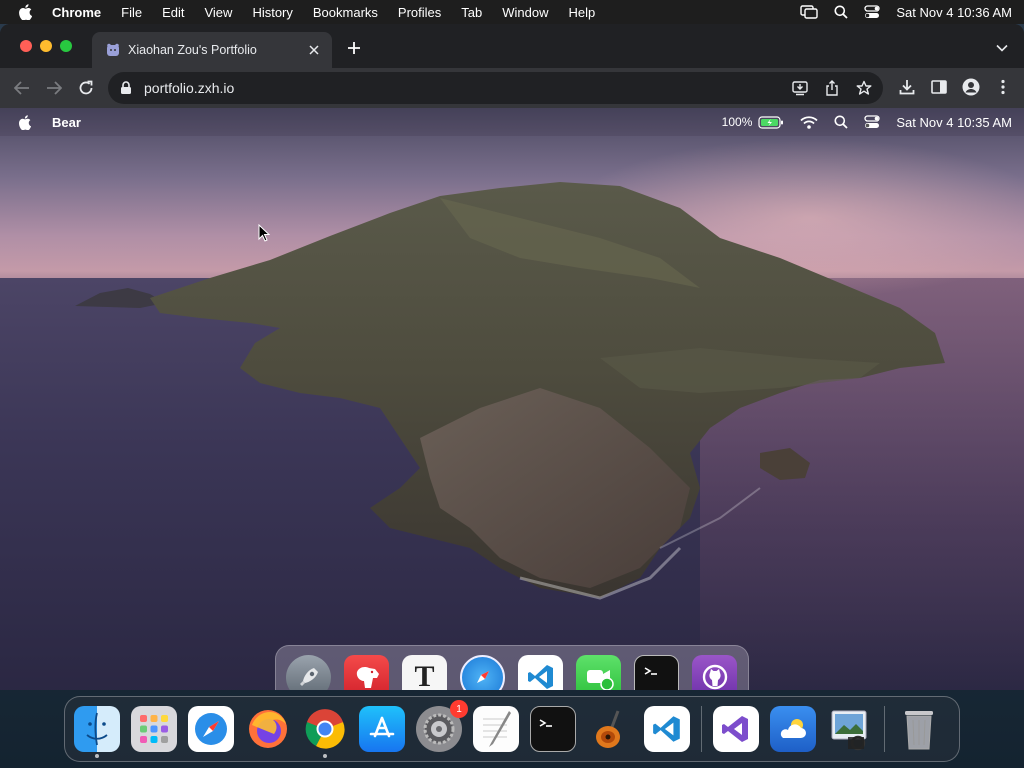 This screenshot has width=1024, height=768. What do you see at coordinates (66, 46) in the screenshot?
I see `zoom-window-button` at bounding box center [66, 46].